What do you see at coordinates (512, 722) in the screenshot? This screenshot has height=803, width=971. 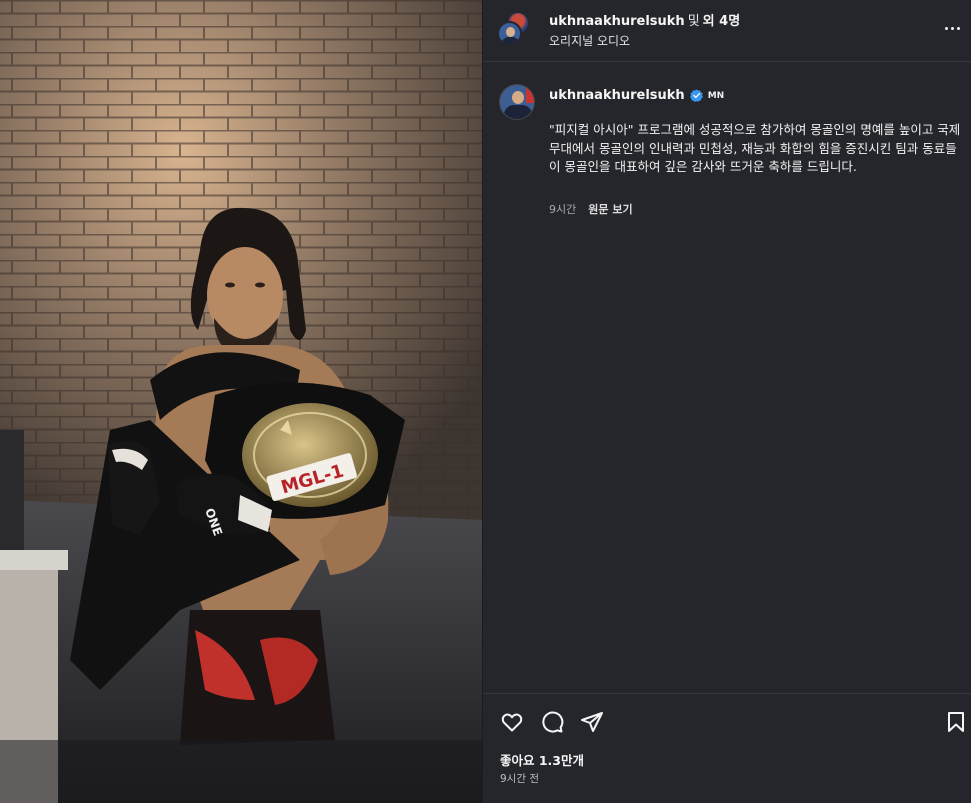 I see `heart-icon` at bounding box center [512, 722].